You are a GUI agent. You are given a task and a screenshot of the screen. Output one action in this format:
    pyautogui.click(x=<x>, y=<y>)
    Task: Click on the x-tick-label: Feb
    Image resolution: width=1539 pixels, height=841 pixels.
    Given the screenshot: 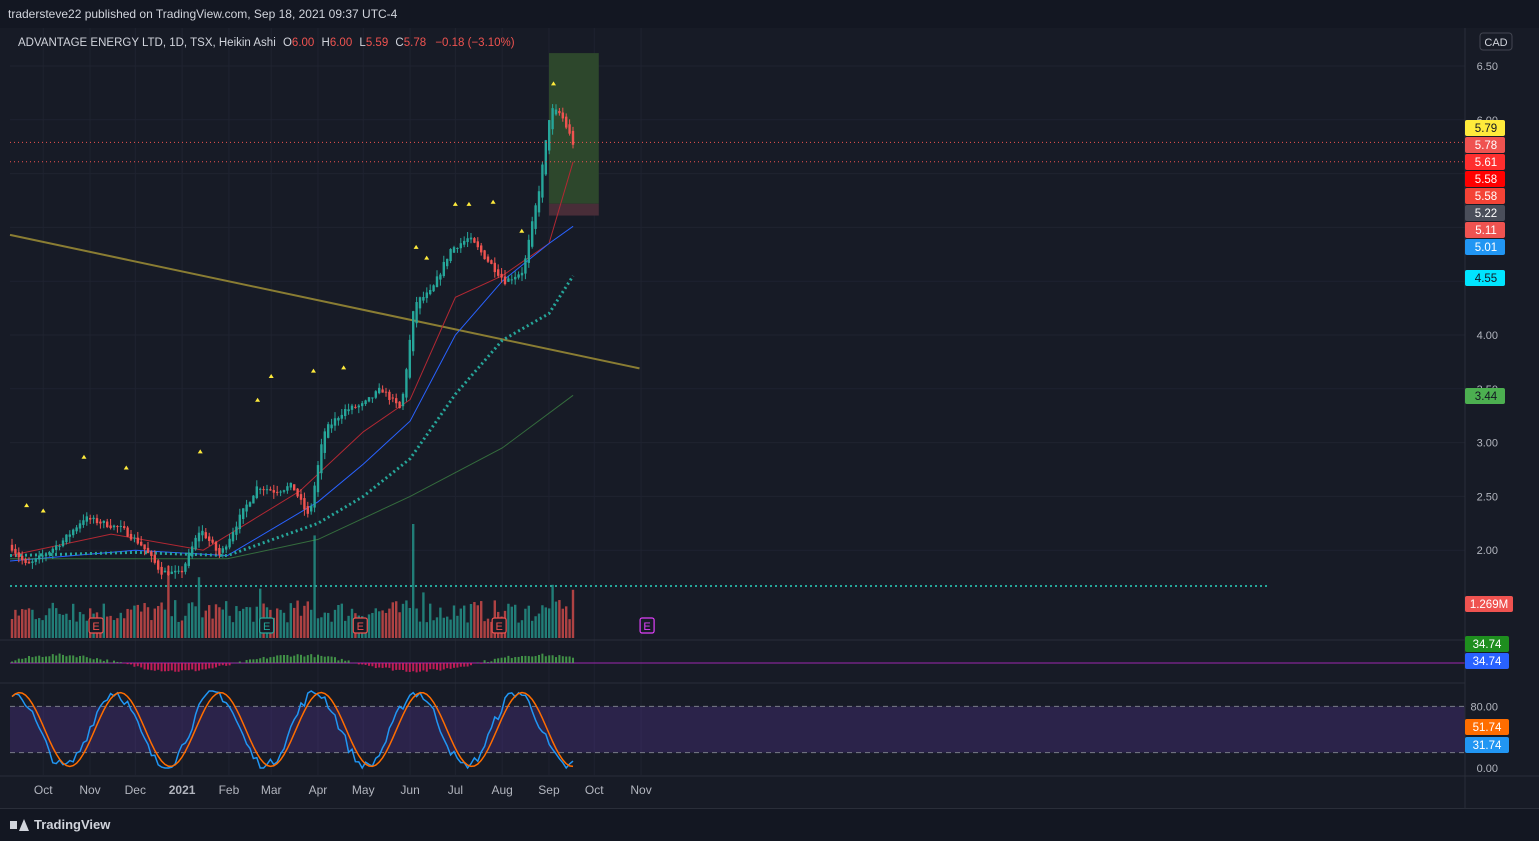 What is the action you would take?
    pyautogui.click(x=229, y=790)
    